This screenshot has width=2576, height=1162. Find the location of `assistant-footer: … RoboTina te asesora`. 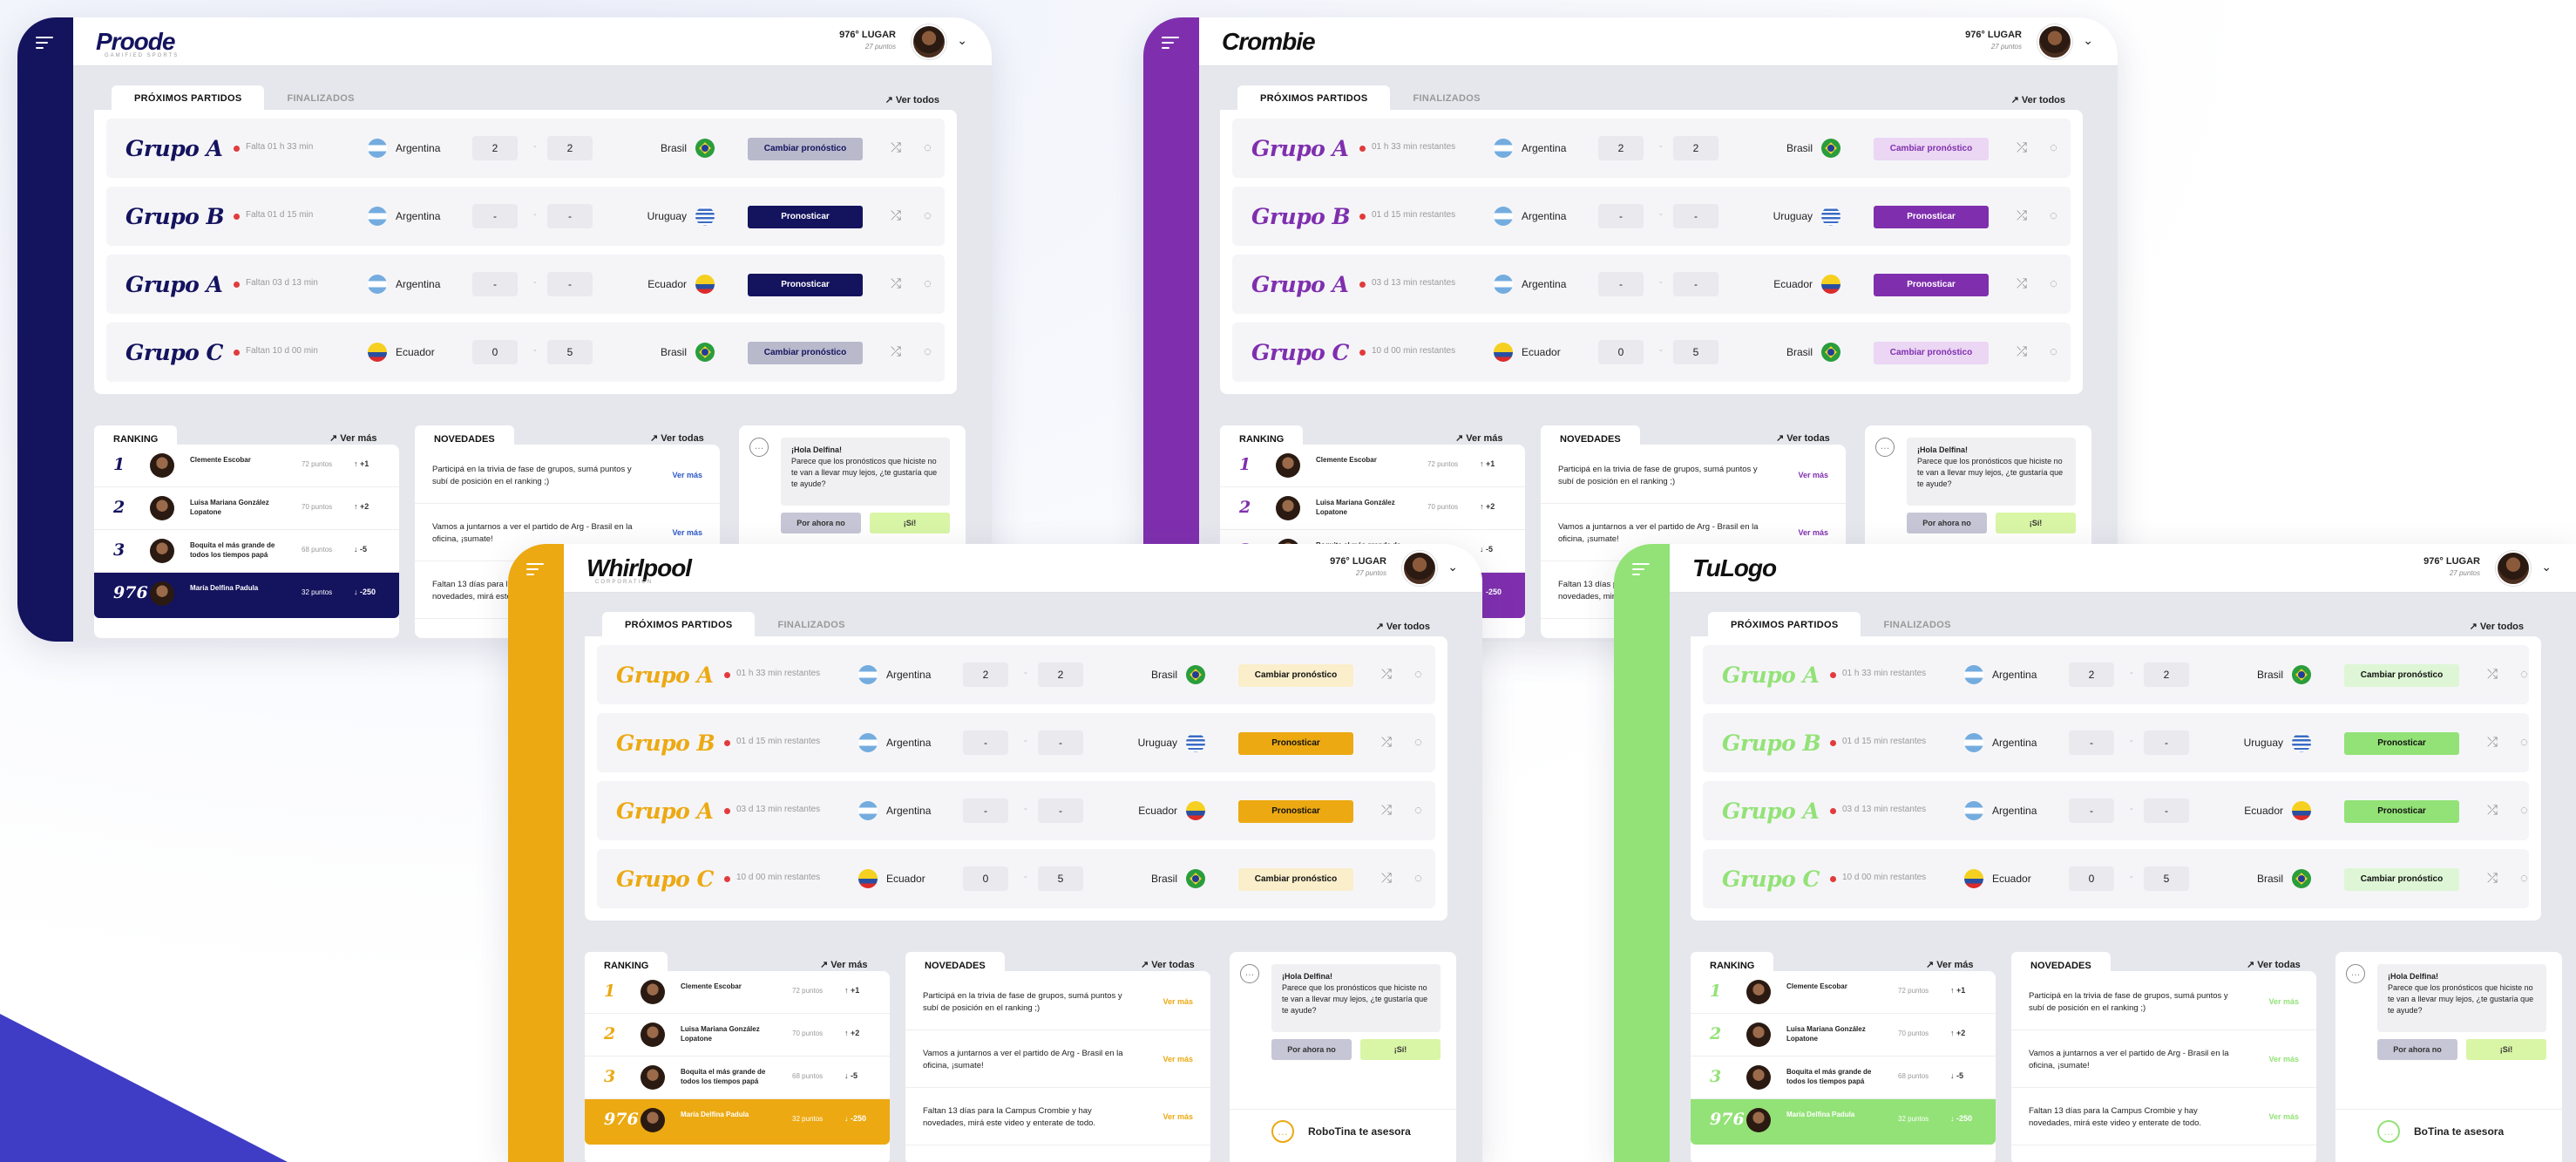

assistant-footer: … RoboTina te asesora is located at coordinates (1343, 1130).